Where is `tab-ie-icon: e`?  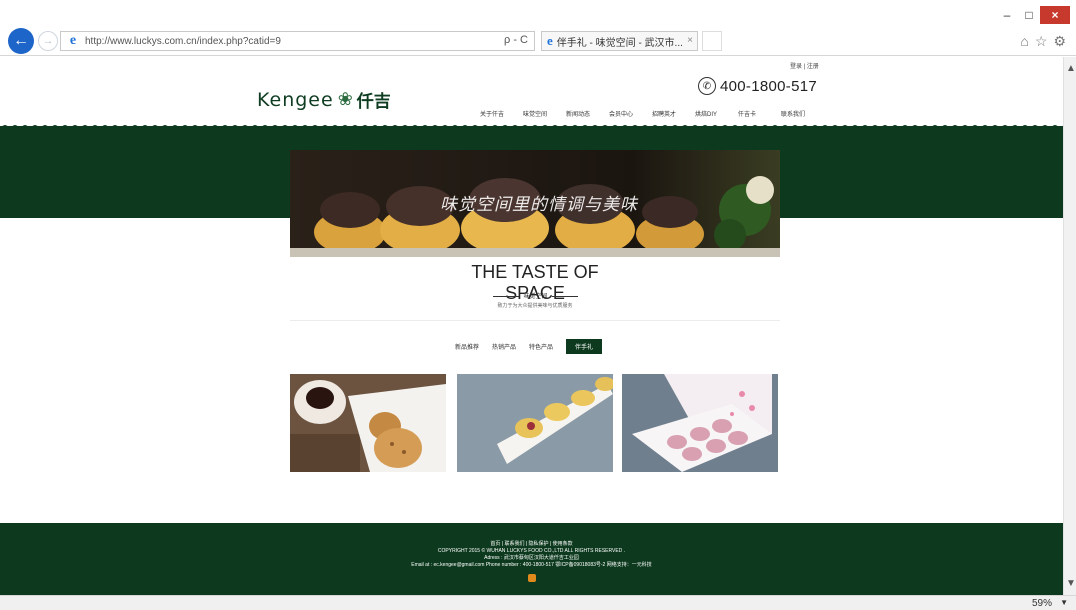 tab-ie-icon: e is located at coordinates (550, 40).